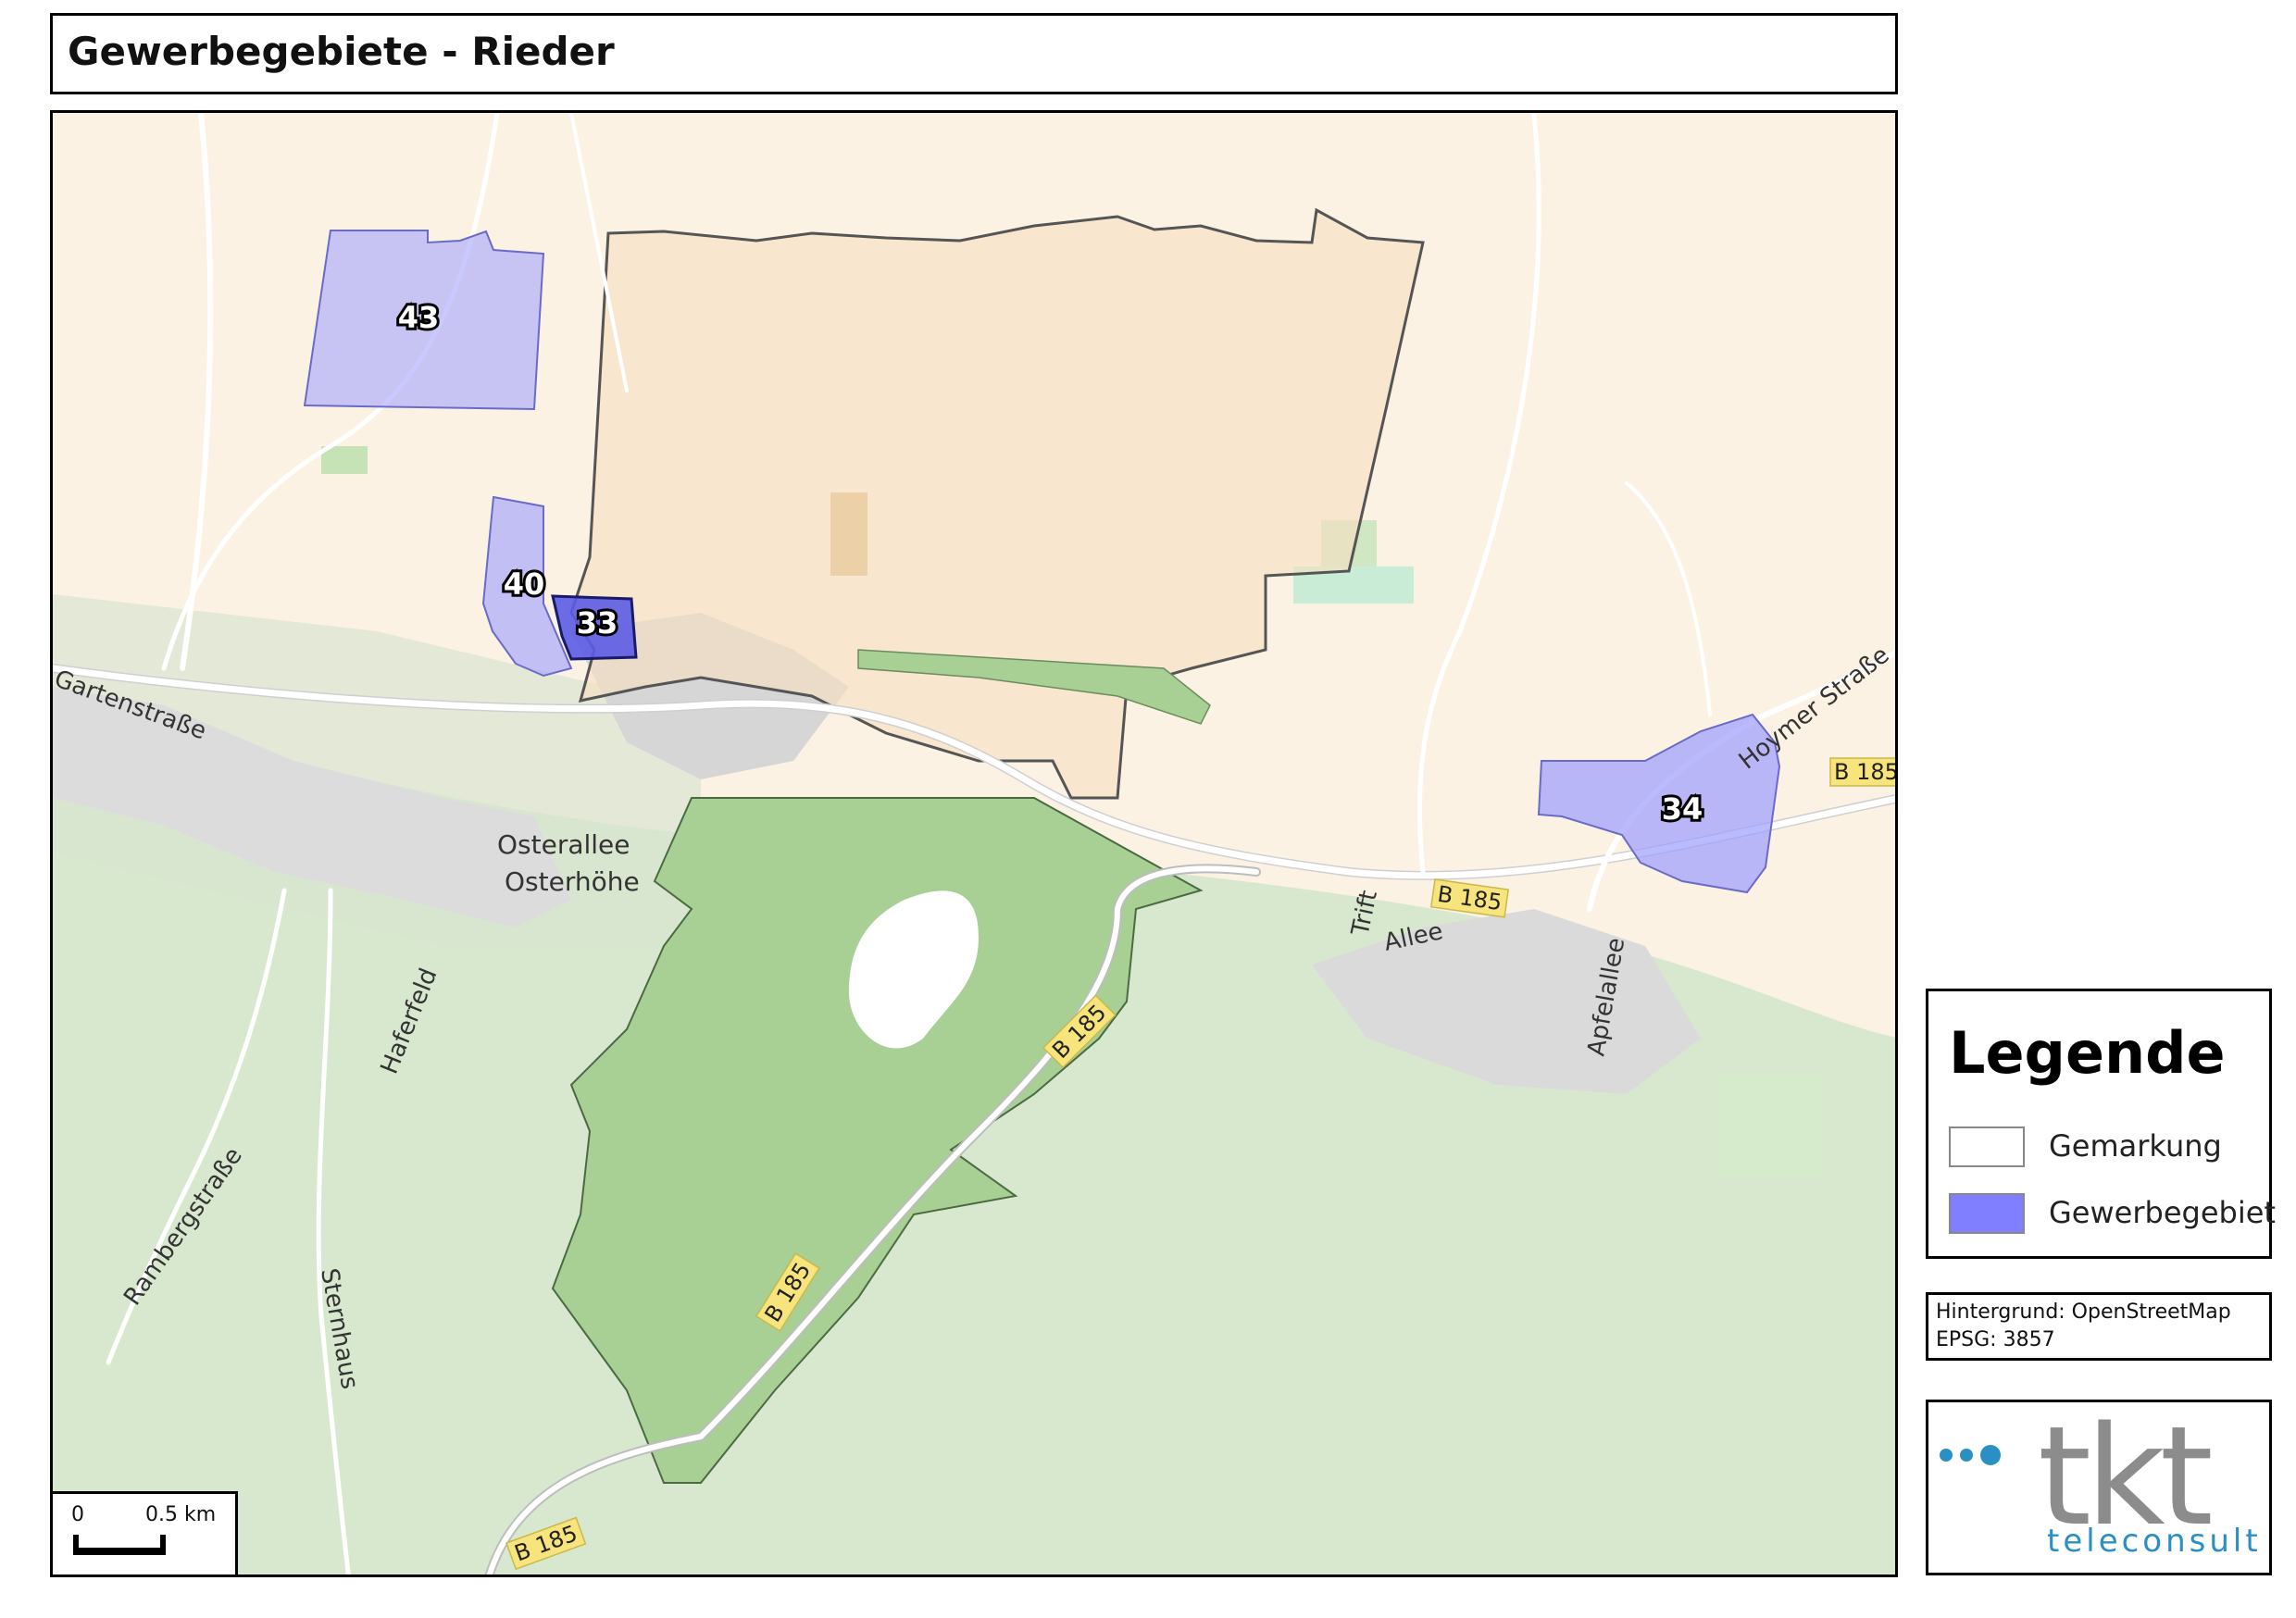 The height and width of the screenshot is (1618, 2296). Describe the element at coordinates (419, 317) in the screenshot. I see `area-43-label: 43` at that location.